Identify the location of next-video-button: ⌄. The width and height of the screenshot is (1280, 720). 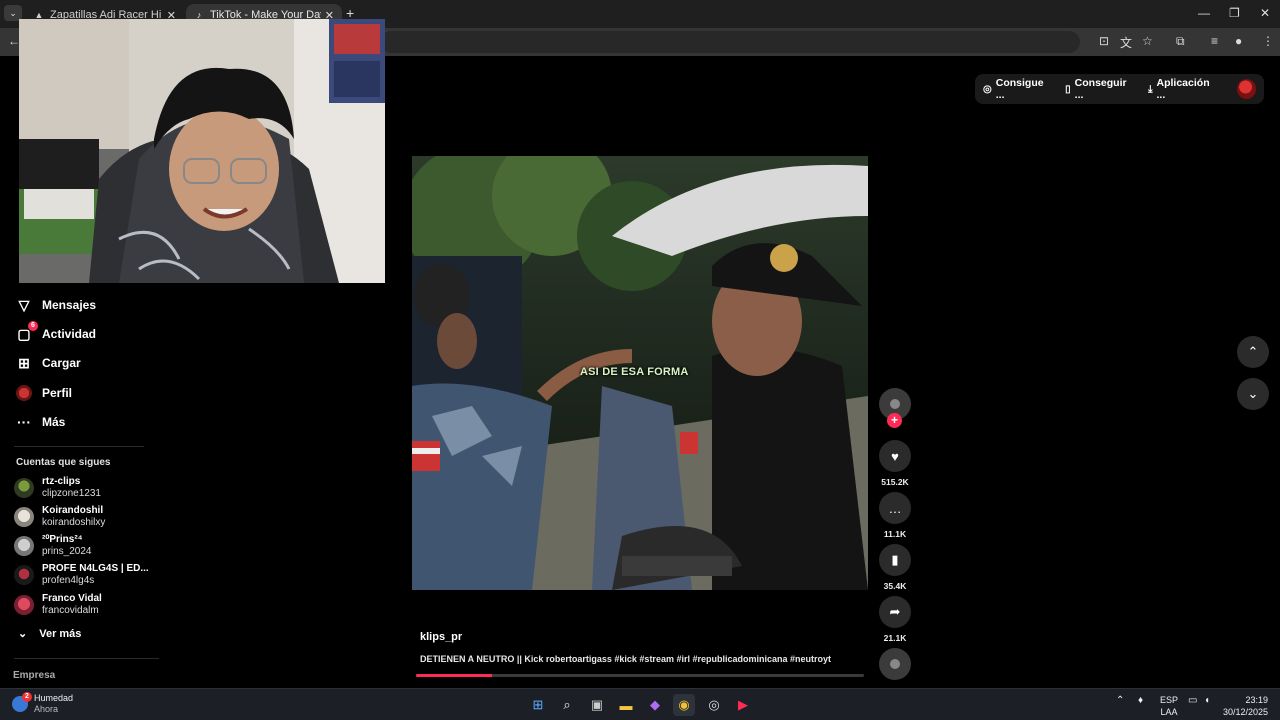
(1253, 394).